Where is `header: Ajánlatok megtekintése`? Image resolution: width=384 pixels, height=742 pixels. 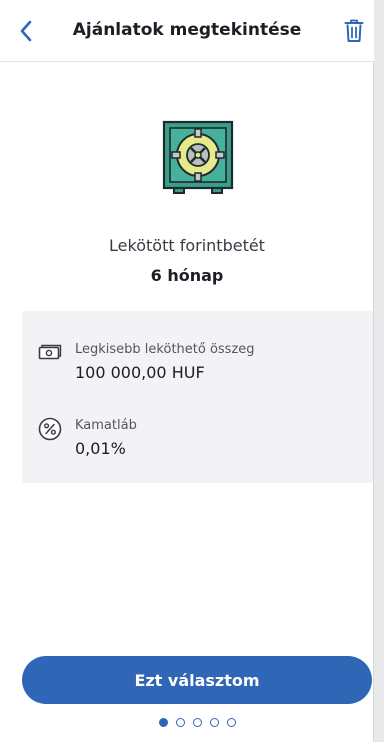
header: Ajánlatok megtekintése is located at coordinates (187, 31).